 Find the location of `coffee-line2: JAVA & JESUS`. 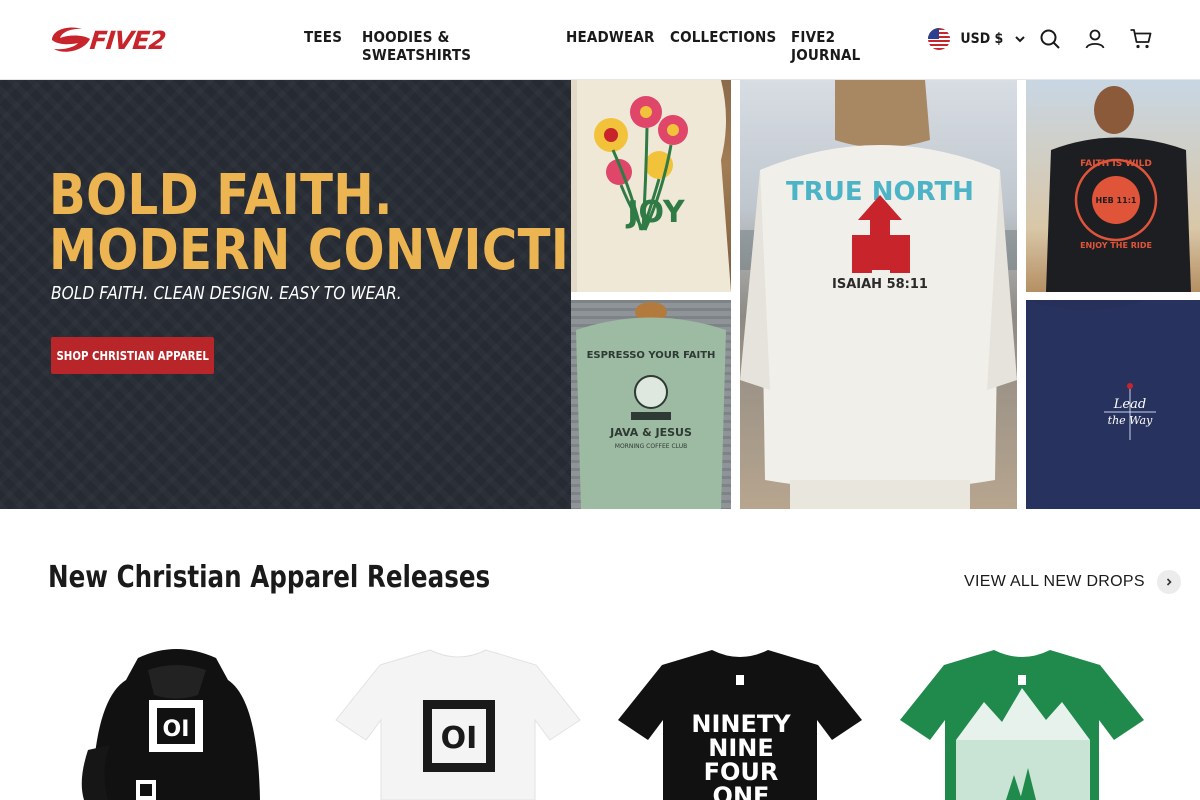

coffee-line2: JAVA & JESUS is located at coordinates (650, 432).